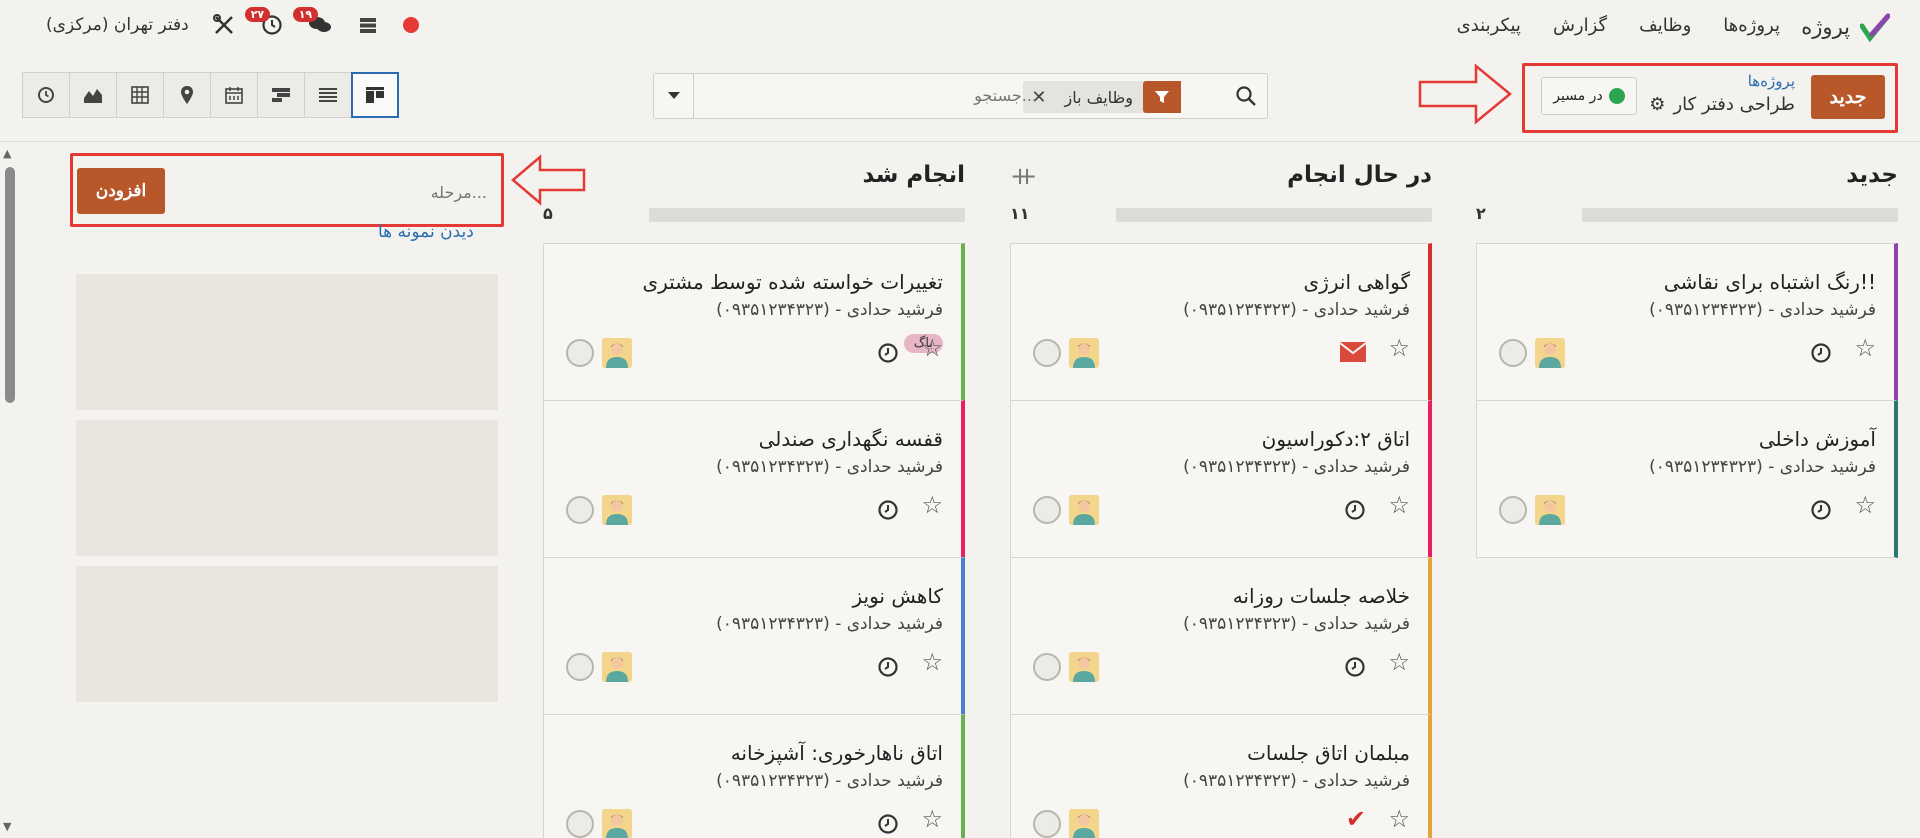 This screenshot has height=838, width=1920. Describe the element at coordinates (375, 95) in the screenshot. I see `view-kanban-button` at that location.